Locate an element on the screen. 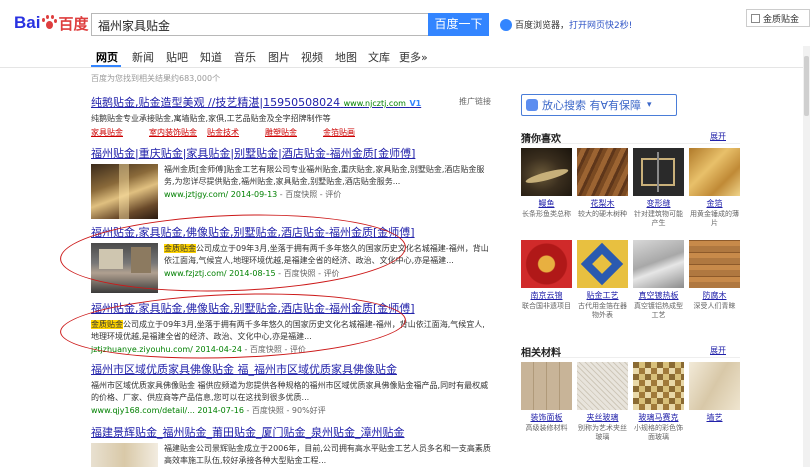 The width and height of the screenshot is (810, 467). material-card: 玻璃马赛克 小规格的彩色饰面玻璃 is located at coordinates (658, 402).